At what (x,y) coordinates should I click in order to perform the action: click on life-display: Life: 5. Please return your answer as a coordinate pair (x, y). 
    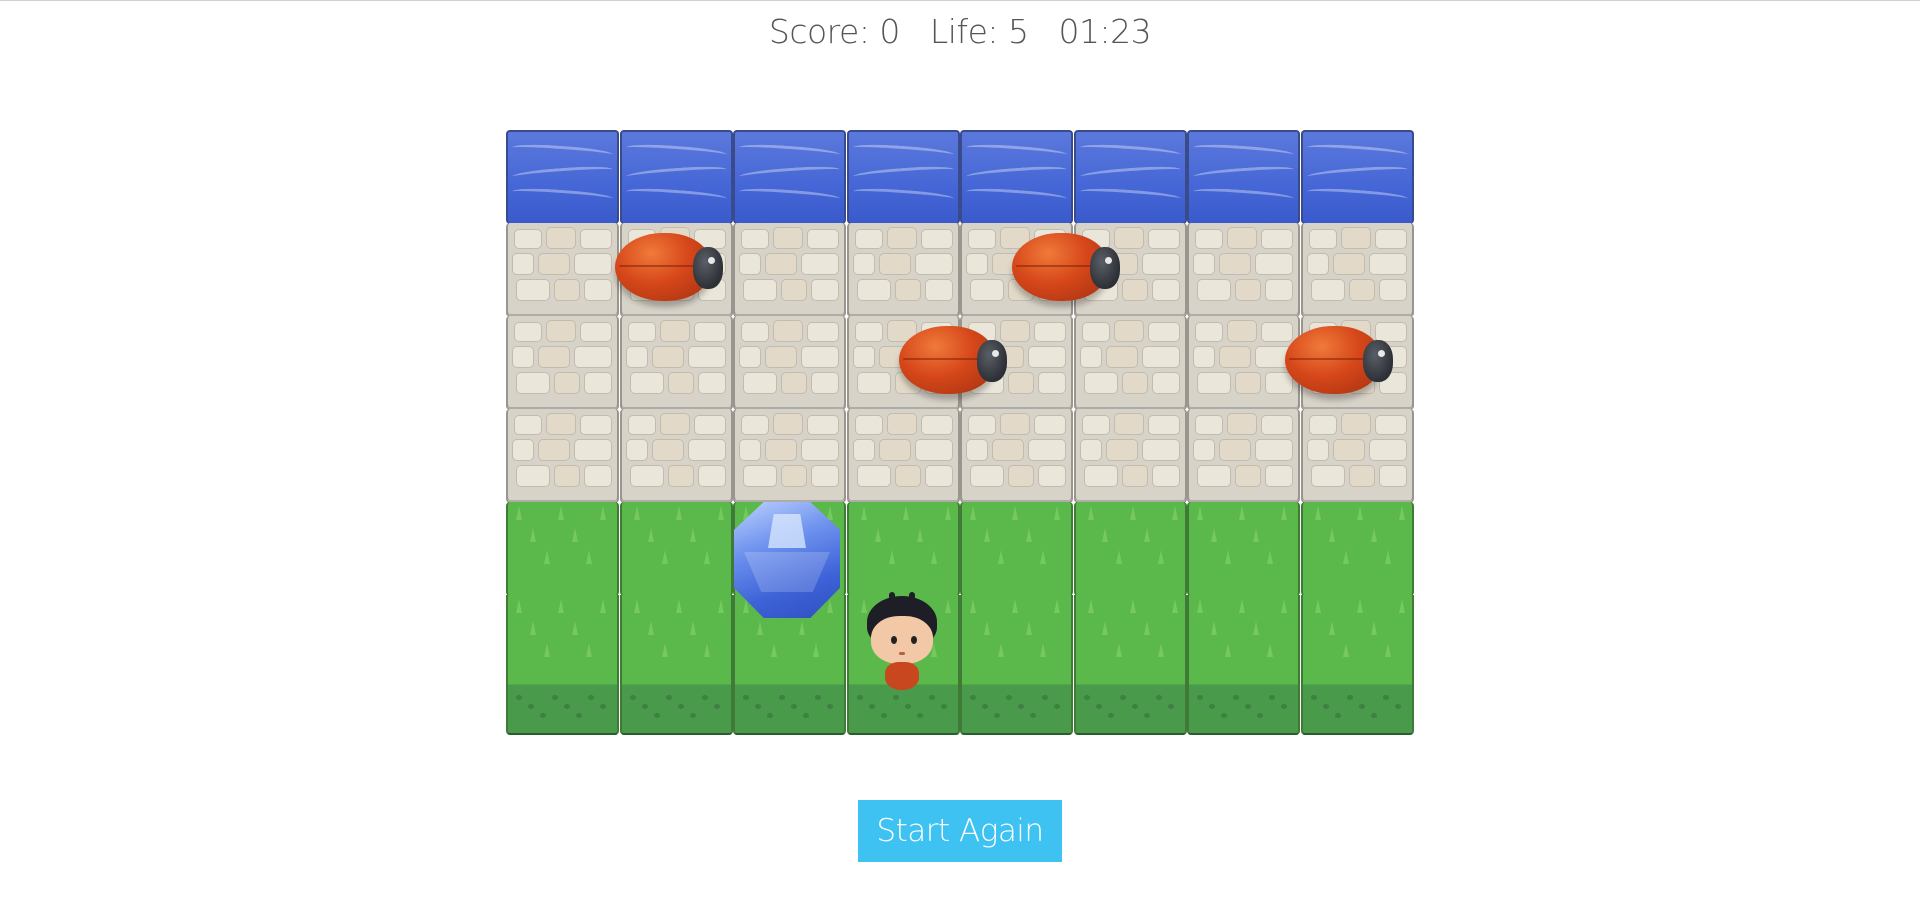
    Looking at the image, I should click on (979, 31).